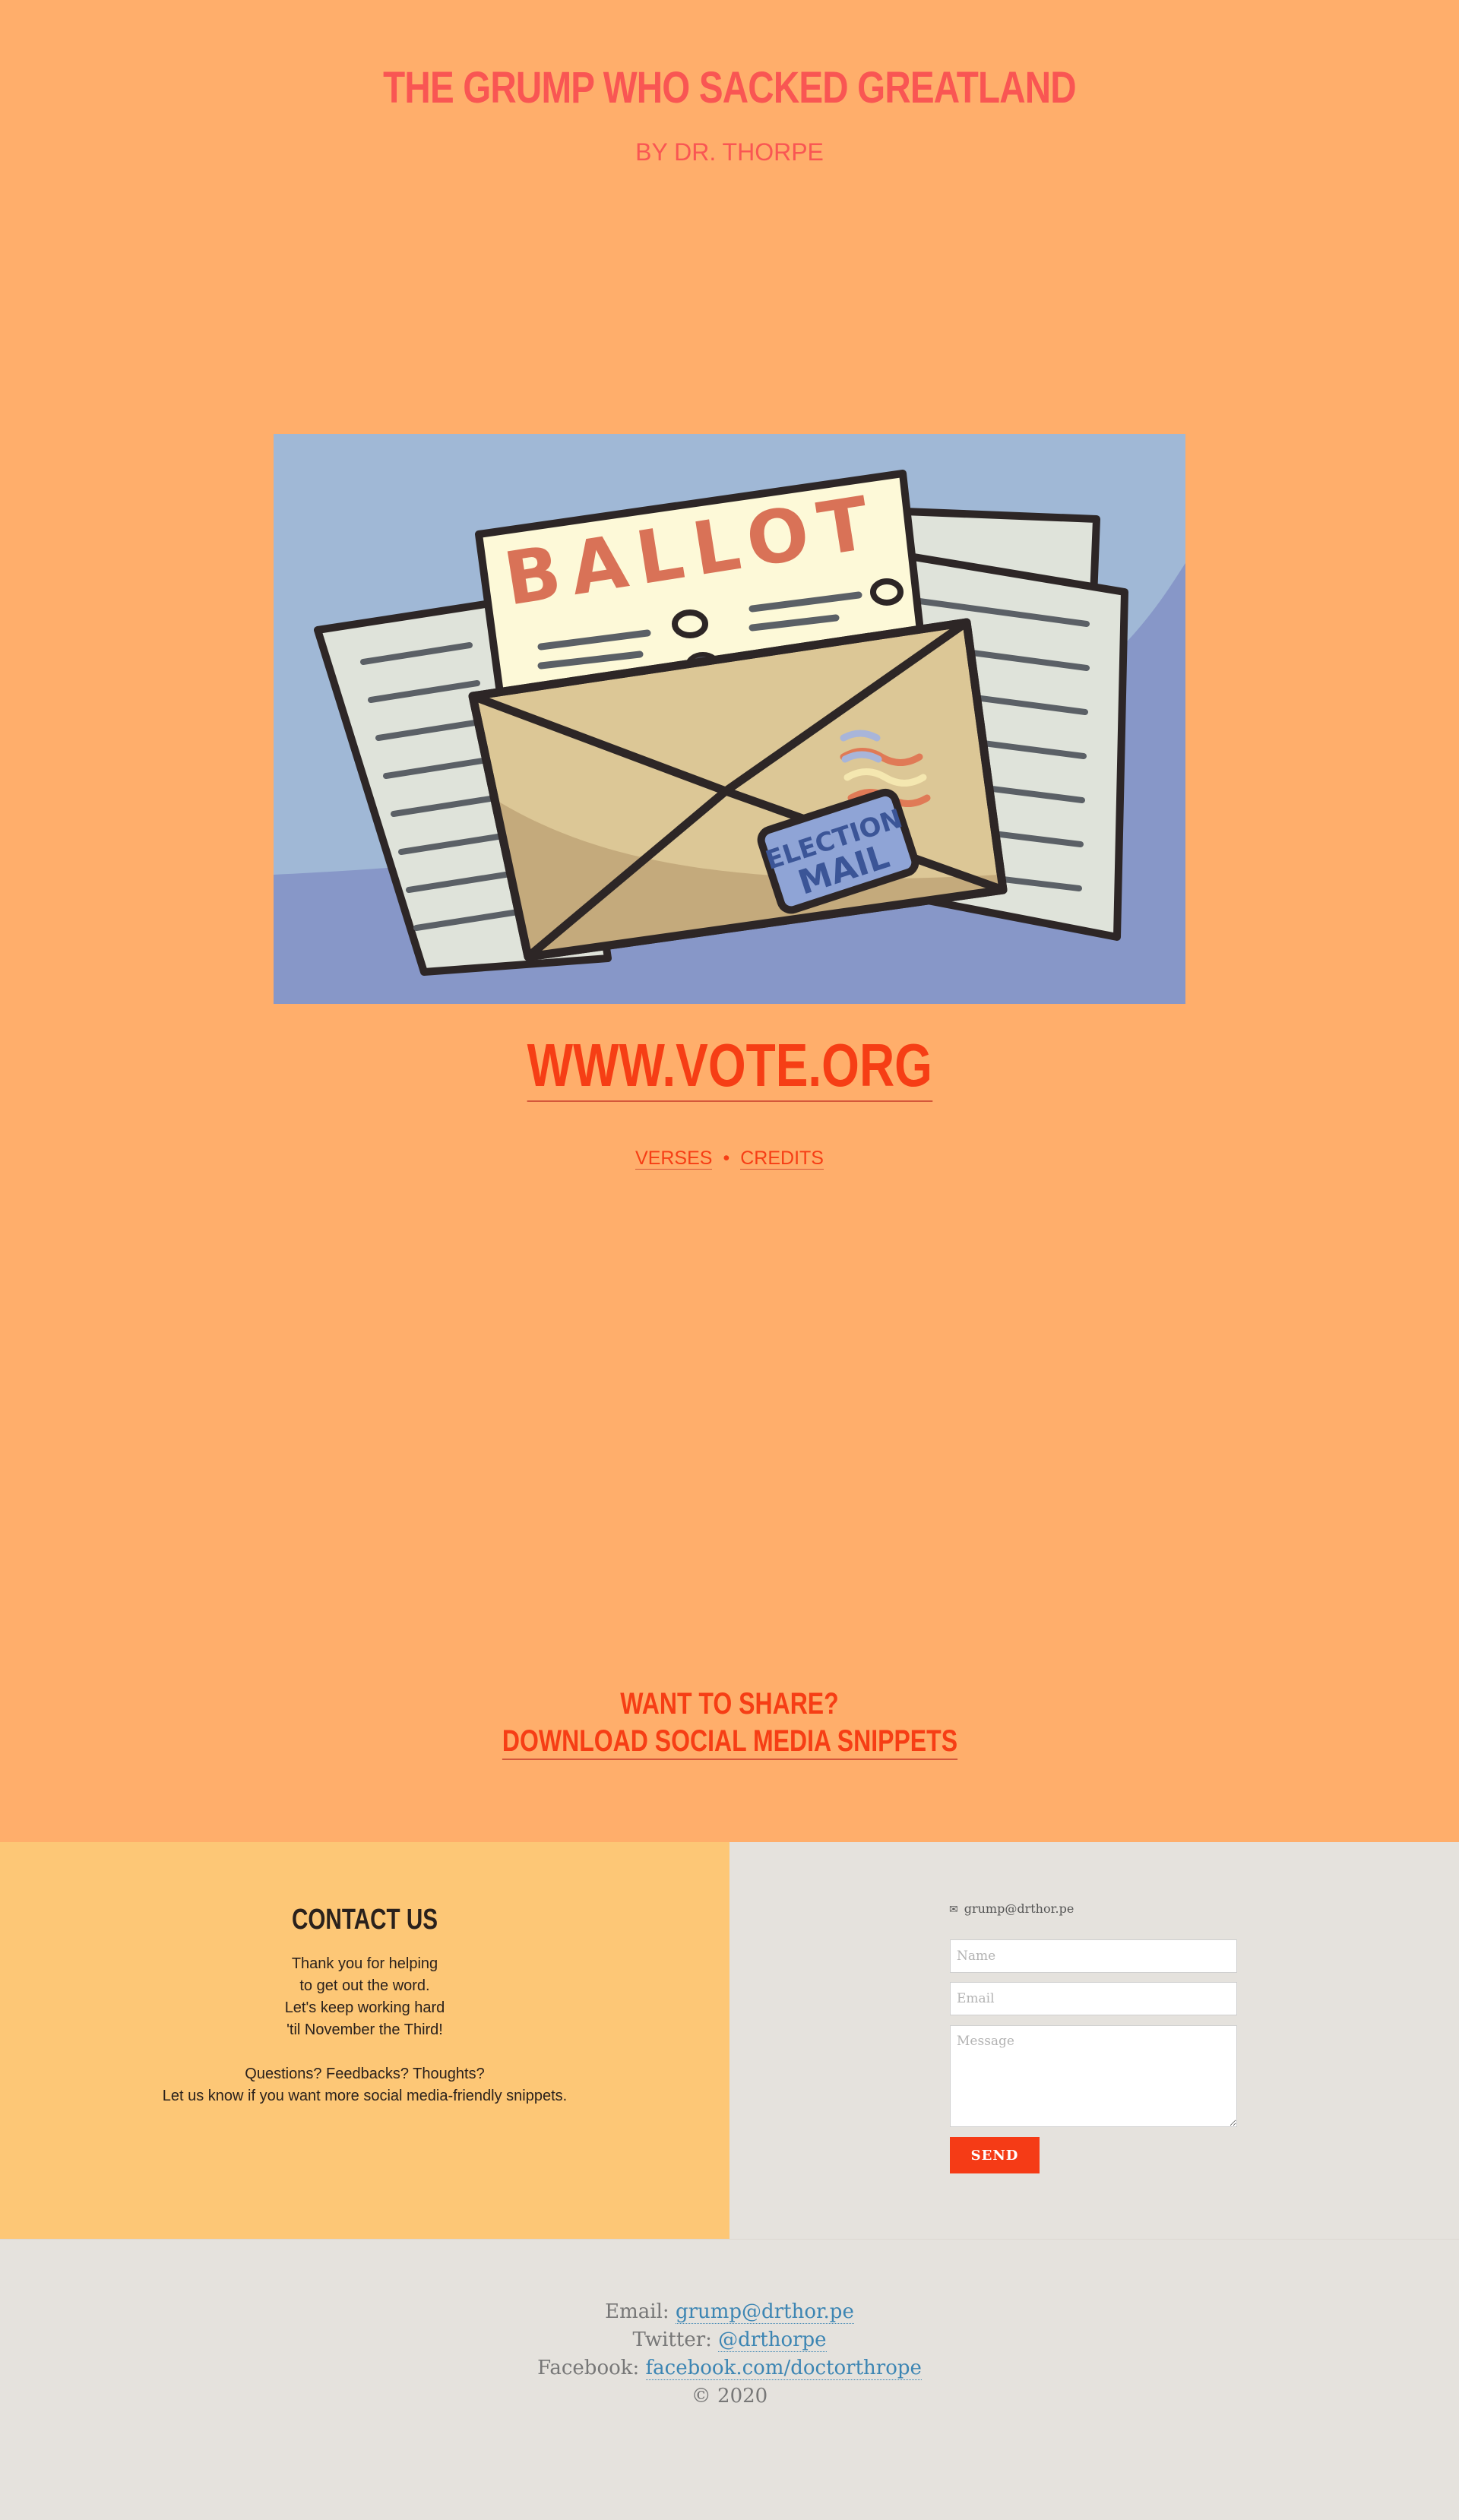 Image resolution: width=1459 pixels, height=2520 pixels. What do you see at coordinates (995, 2155) in the screenshot?
I see `send-button: SEND` at bounding box center [995, 2155].